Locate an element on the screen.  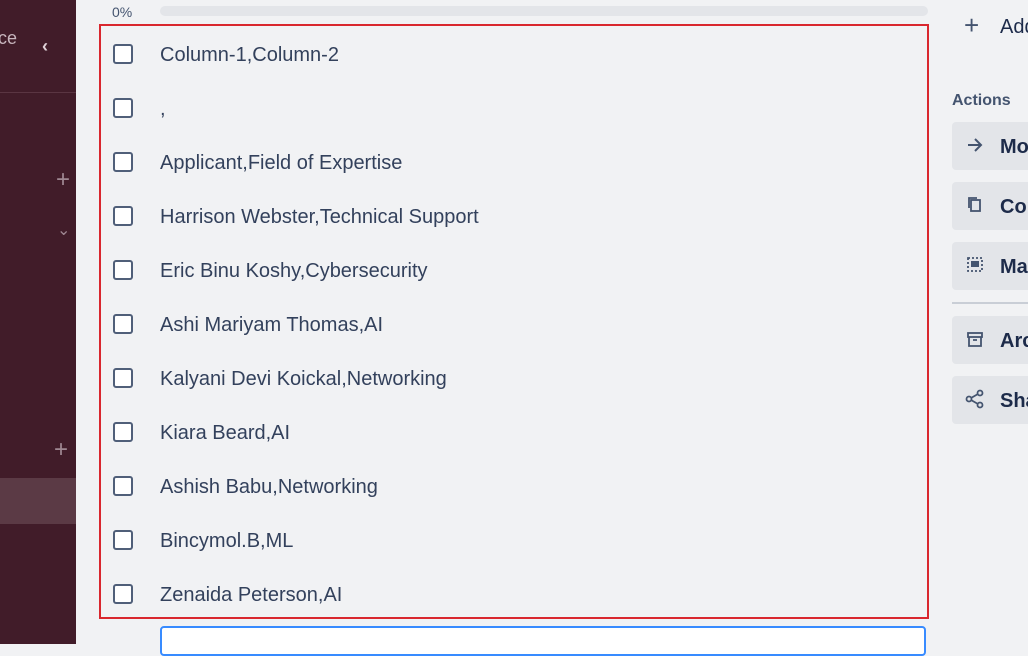
share-button-label: Share is located at coordinates (1014, 401).